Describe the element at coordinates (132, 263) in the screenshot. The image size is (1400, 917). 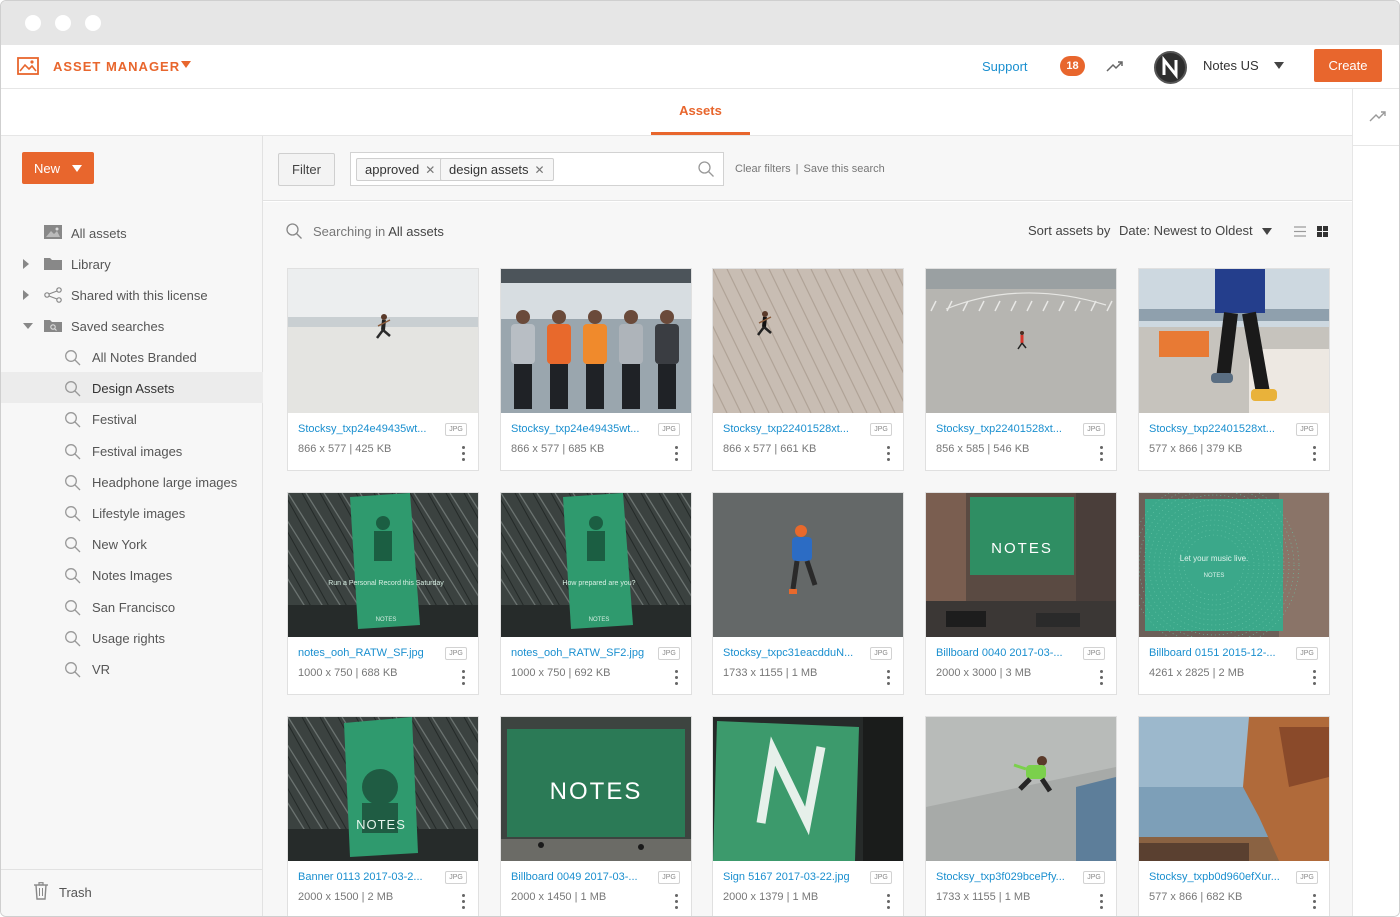
I see `sidebar-item-library: Library` at that location.